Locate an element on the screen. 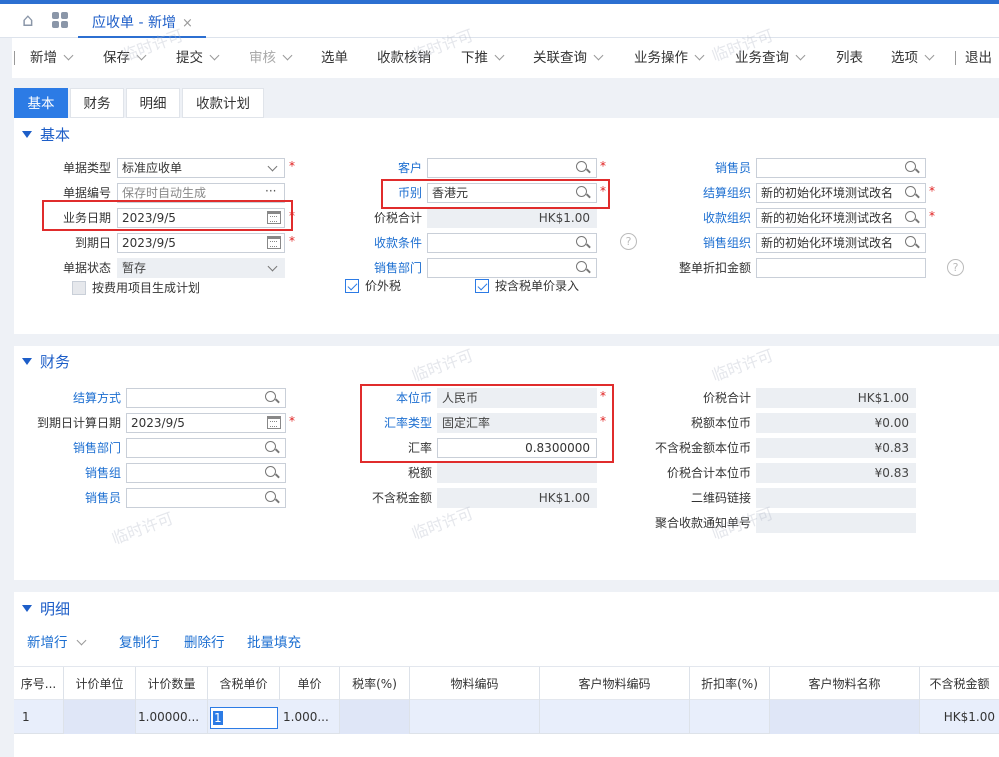 The width and height of the screenshot is (999, 757). settle-method-input is located at coordinates (206, 398).